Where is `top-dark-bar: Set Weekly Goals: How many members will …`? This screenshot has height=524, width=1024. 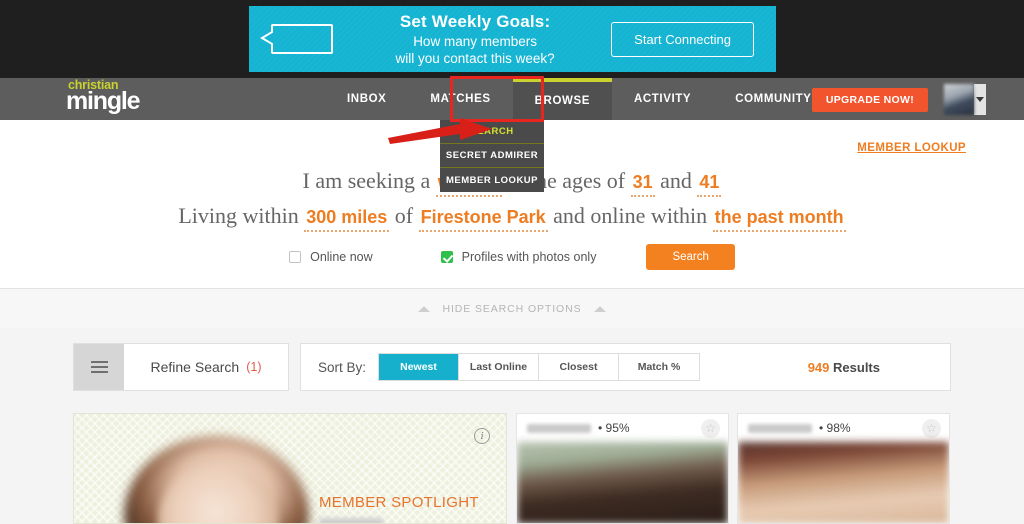 top-dark-bar: Set Weekly Goals: How many members will … is located at coordinates (512, 39).